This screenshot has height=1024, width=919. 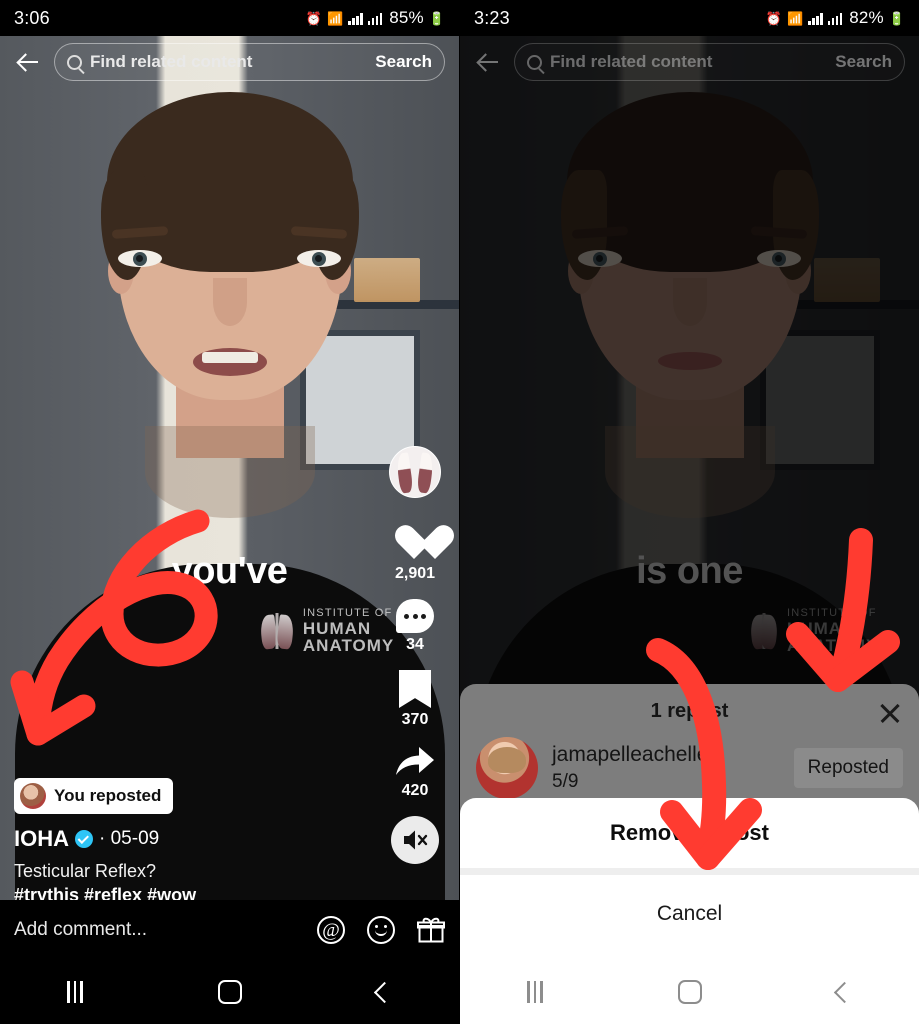 I want to click on subject-hair, so click(x=229, y=186).